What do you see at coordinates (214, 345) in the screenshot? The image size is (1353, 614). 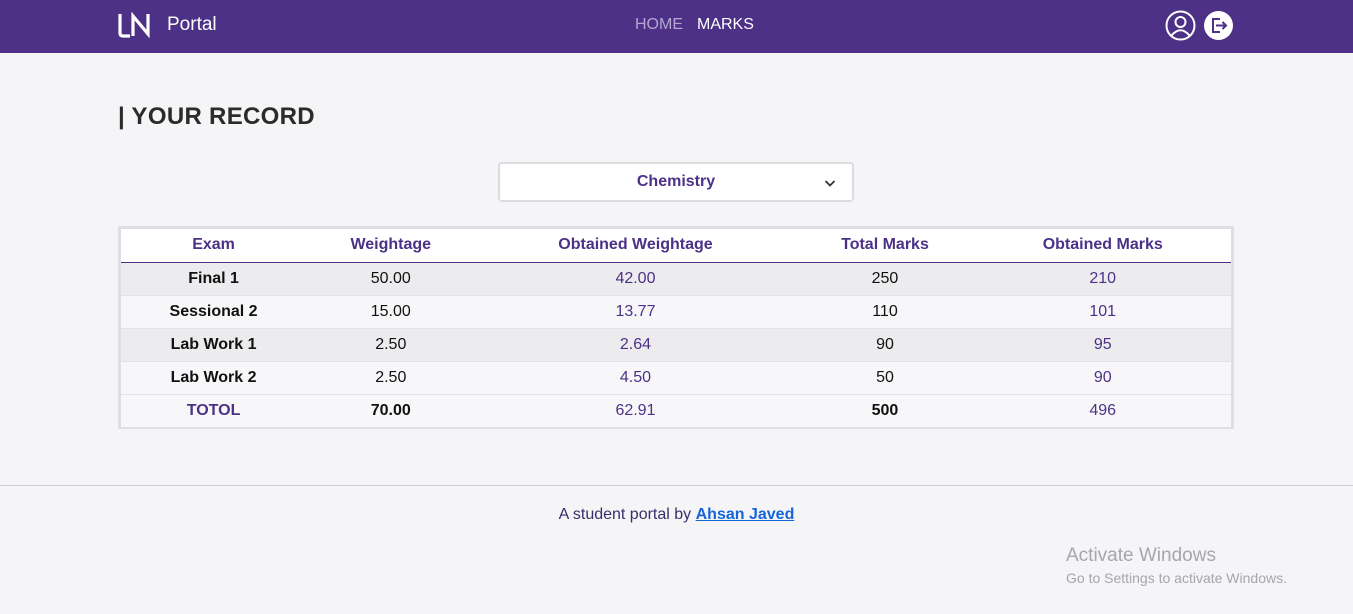 I see `cell-exam: Lab Work 1` at bounding box center [214, 345].